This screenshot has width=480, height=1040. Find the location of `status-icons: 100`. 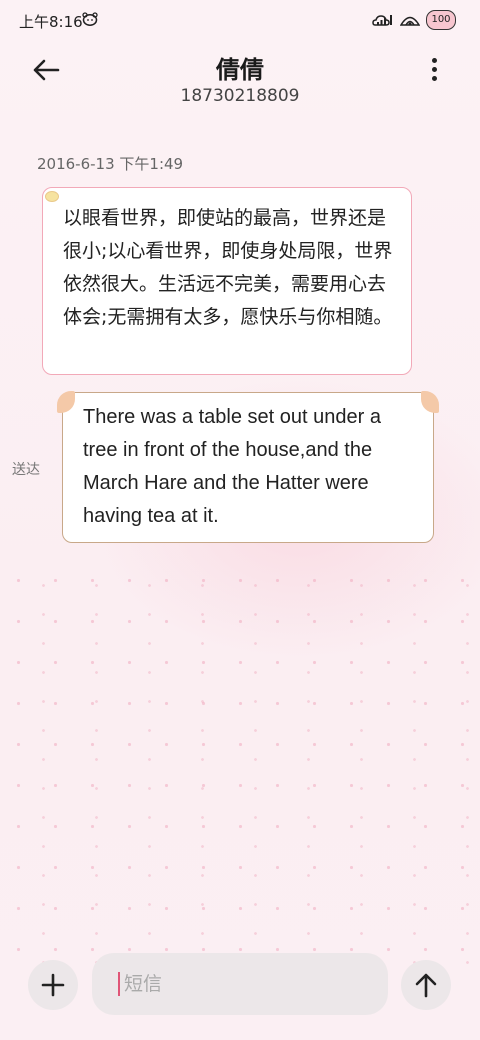

status-icons: 100 is located at coordinates (414, 20).